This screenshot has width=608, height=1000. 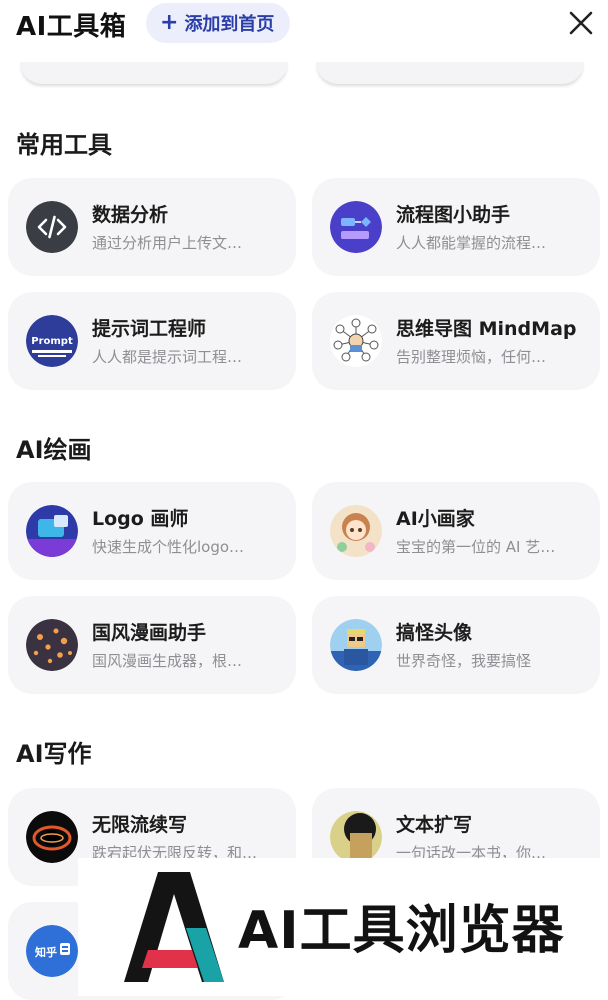 I want to click on section-title-common-tools: 常用工具, so click(x=64, y=145).